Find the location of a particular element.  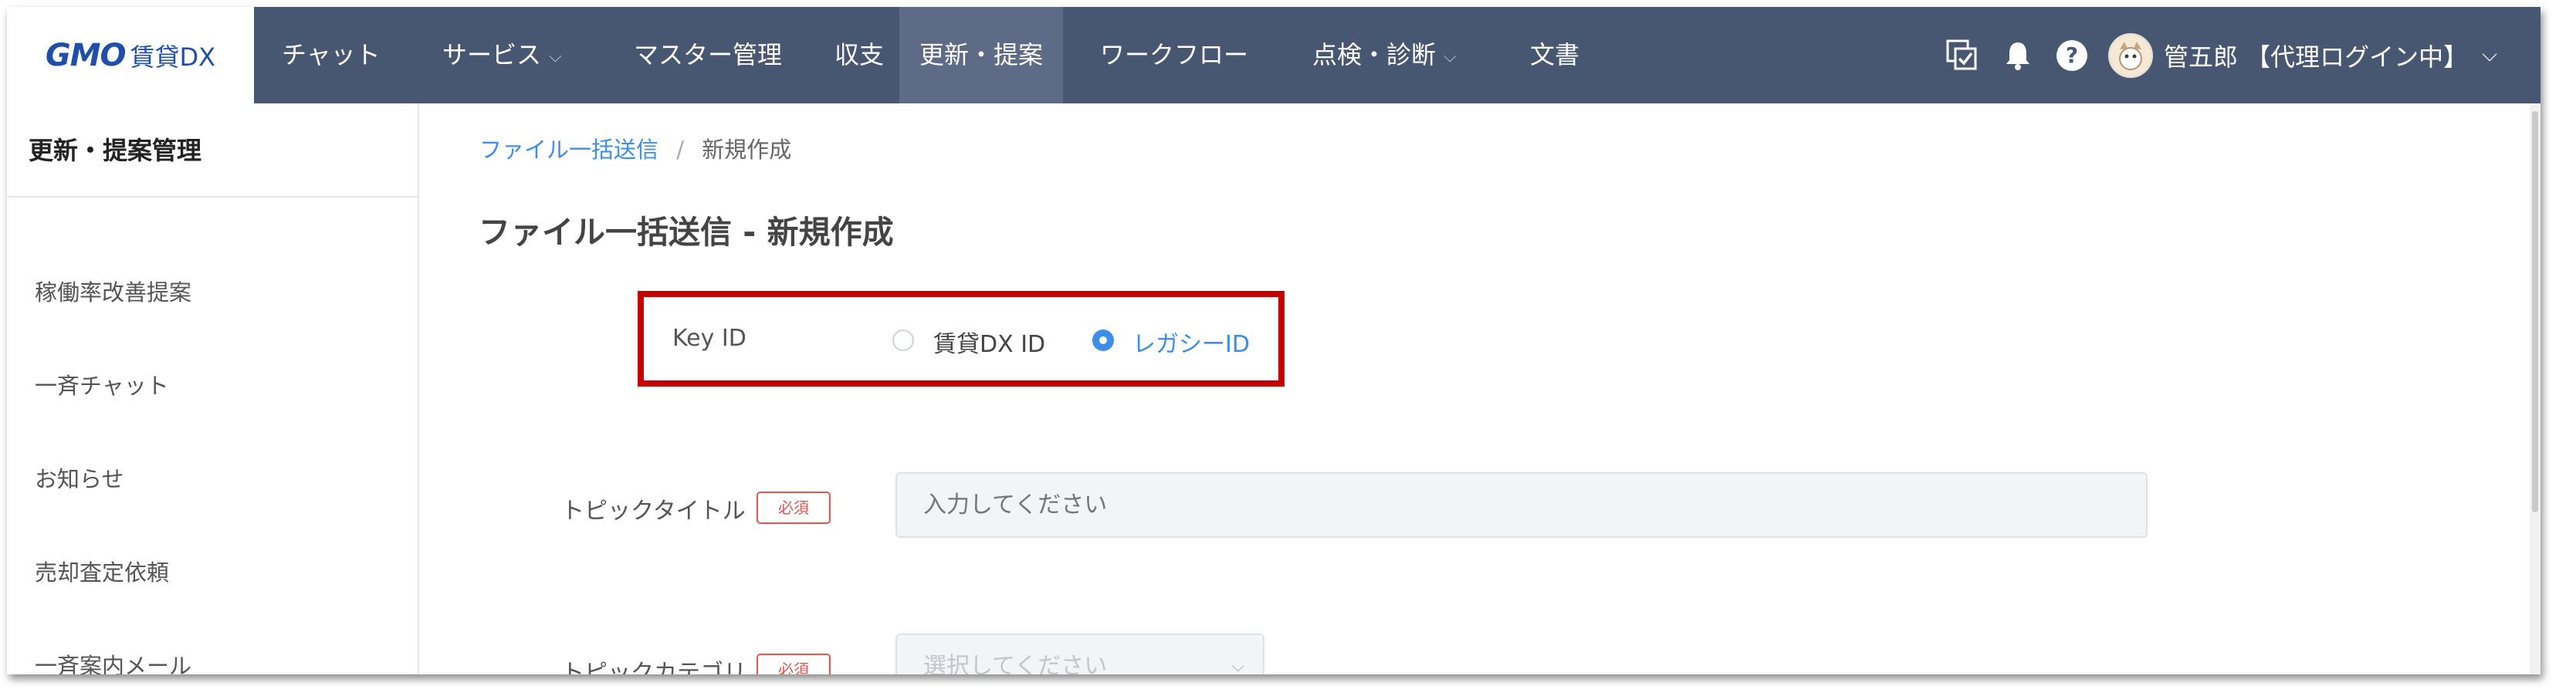

nav-item-documents: 文書 is located at coordinates (1555, 55).